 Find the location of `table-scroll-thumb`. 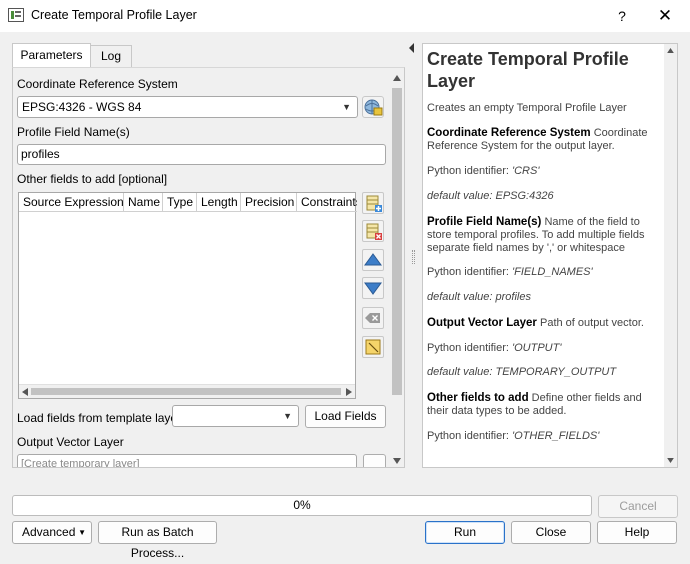

table-scroll-thumb is located at coordinates (186, 391).